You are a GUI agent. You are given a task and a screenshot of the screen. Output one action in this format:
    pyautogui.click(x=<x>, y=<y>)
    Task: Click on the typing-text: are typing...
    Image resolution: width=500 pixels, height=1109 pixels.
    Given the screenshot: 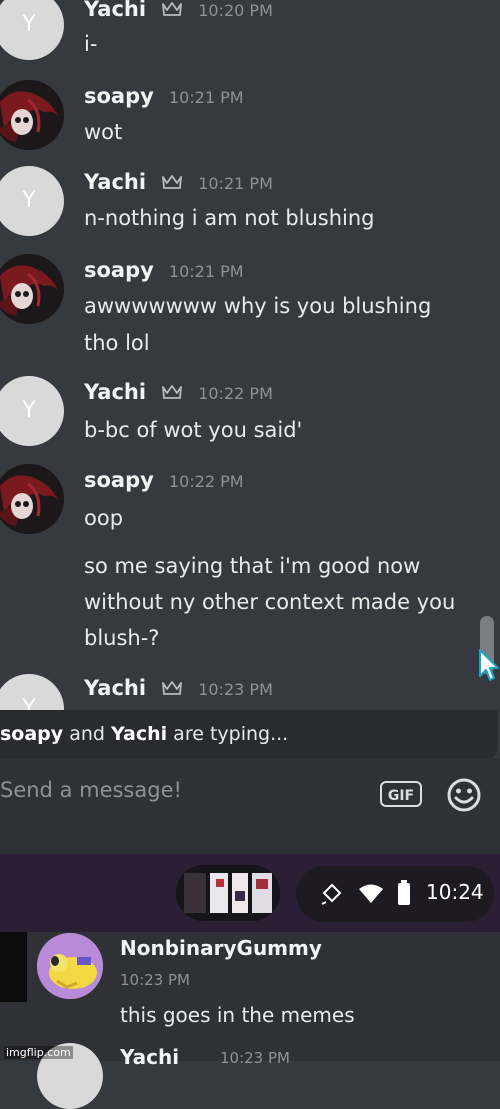 What is the action you would take?
    pyautogui.click(x=228, y=734)
    